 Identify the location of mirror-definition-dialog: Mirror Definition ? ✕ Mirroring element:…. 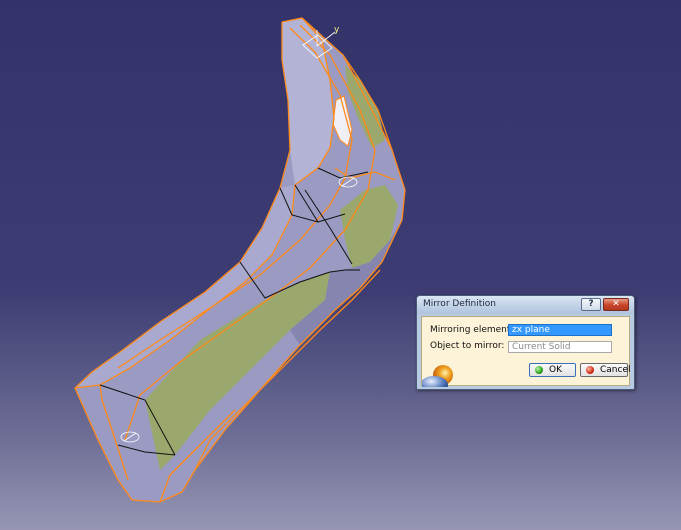
(525, 342).